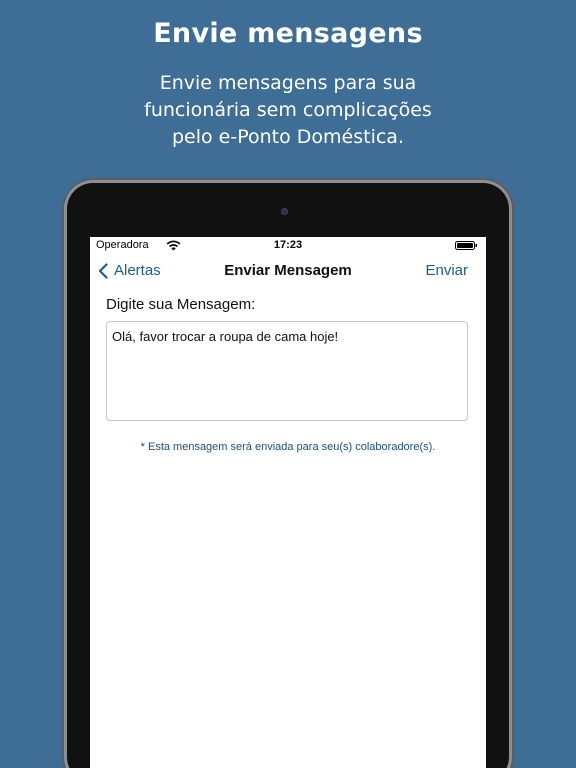 The image size is (576, 768). Describe the element at coordinates (288, 83) in the screenshot. I see `promo-subtitle-line: Envie mensagens para sua` at that location.